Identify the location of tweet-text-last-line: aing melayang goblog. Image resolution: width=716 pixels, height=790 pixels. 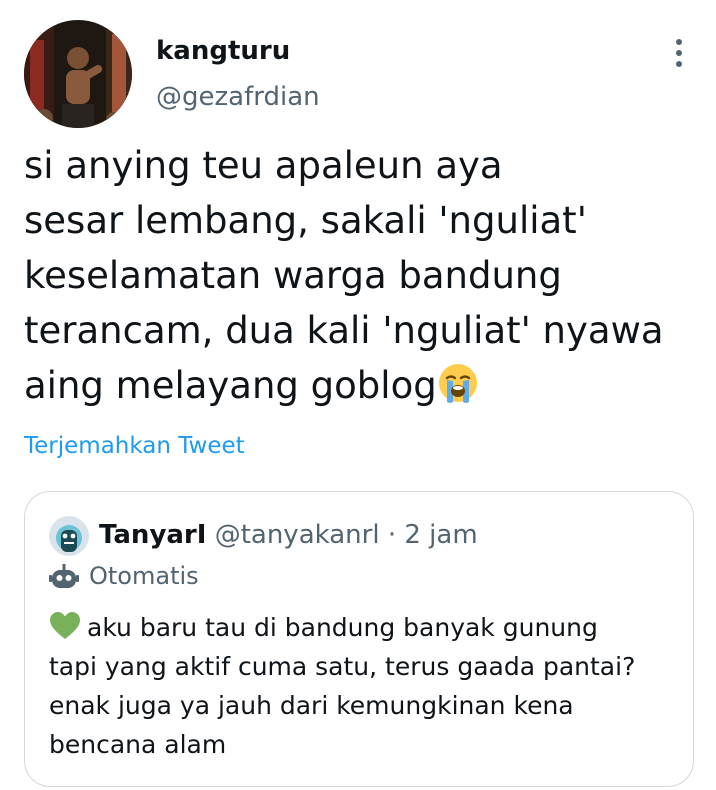
(362, 385).